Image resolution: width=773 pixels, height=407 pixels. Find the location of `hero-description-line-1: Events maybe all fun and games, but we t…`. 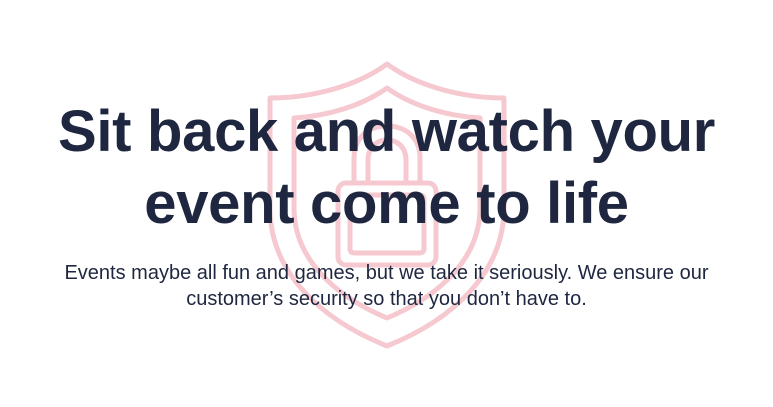

hero-description-line-1: Events maybe all fun and games, but we t… is located at coordinates (386, 273).